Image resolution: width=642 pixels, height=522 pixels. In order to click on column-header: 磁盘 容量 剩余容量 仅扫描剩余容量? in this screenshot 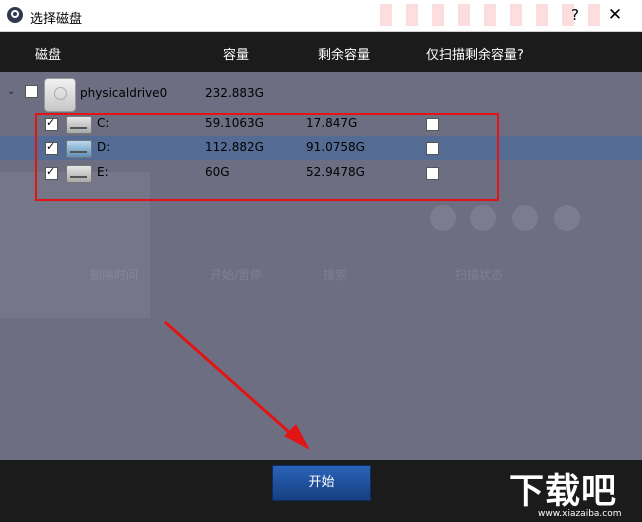, I will do `click(321, 52)`.